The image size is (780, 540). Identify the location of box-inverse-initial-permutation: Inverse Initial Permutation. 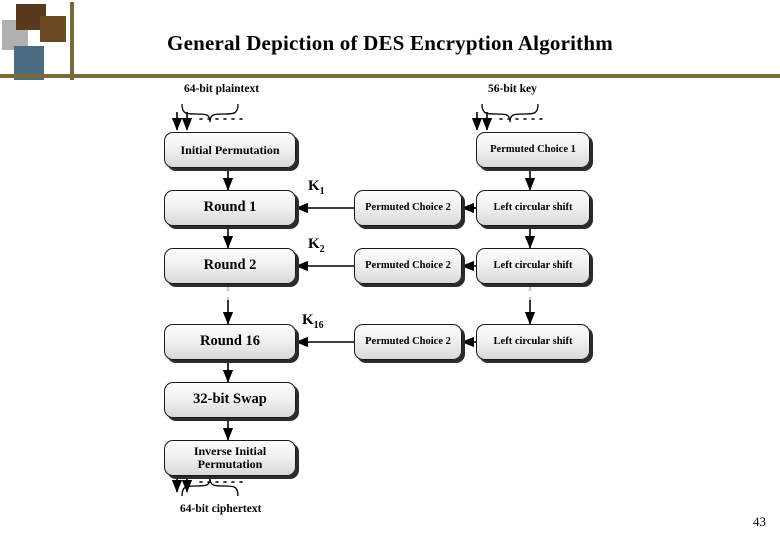
(230, 458).